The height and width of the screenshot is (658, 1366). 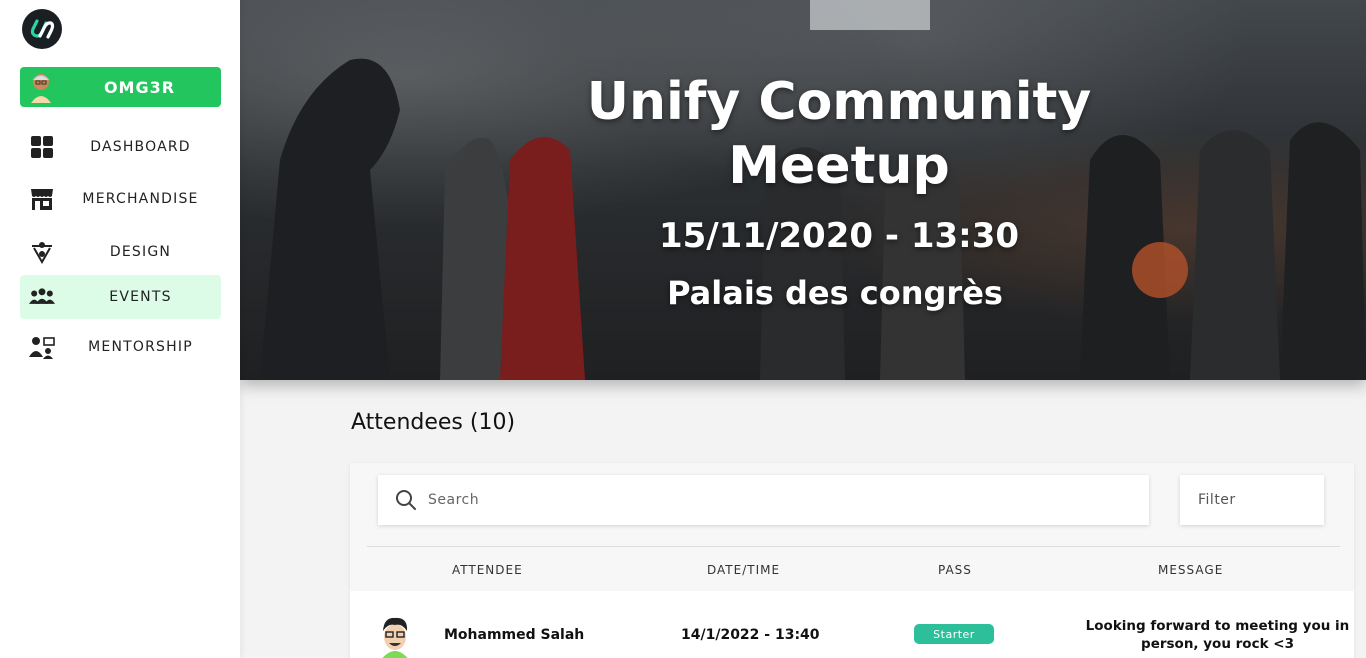 I want to click on avatar, so click(x=395, y=637).